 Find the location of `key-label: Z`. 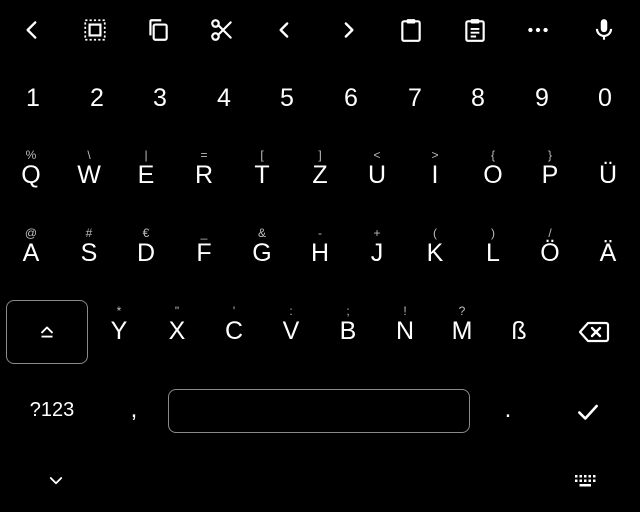

key-label: Z is located at coordinates (320, 174).